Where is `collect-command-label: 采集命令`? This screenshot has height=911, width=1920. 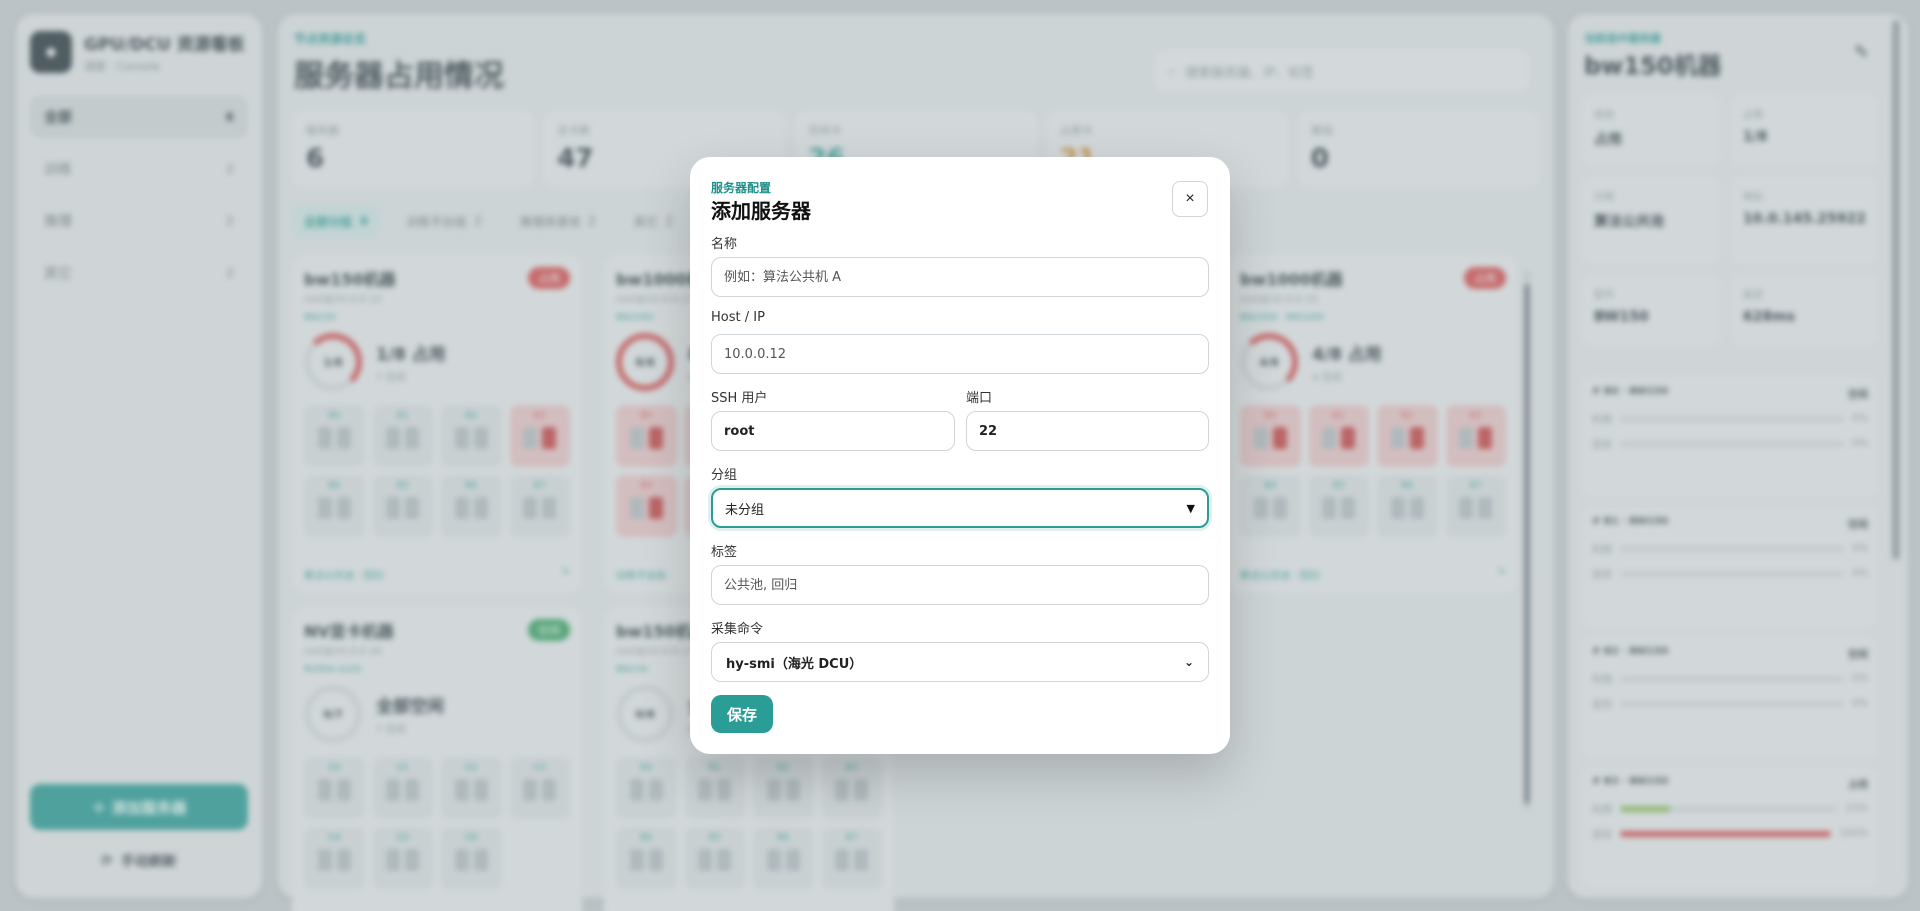
collect-command-label: 采集命令 is located at coordinates (737, 629).